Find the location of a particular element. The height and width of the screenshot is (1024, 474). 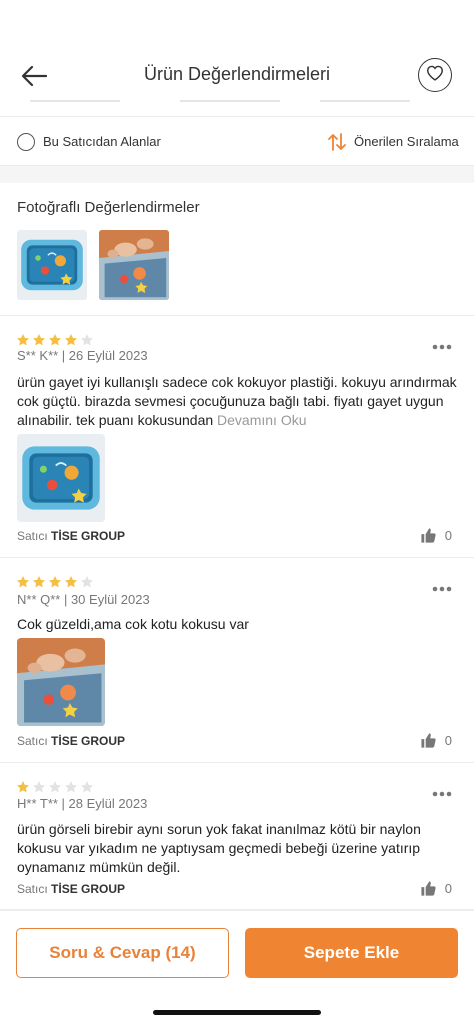

add-to-cart-button: Sepete Ekle is located at coordinates (351, 953).